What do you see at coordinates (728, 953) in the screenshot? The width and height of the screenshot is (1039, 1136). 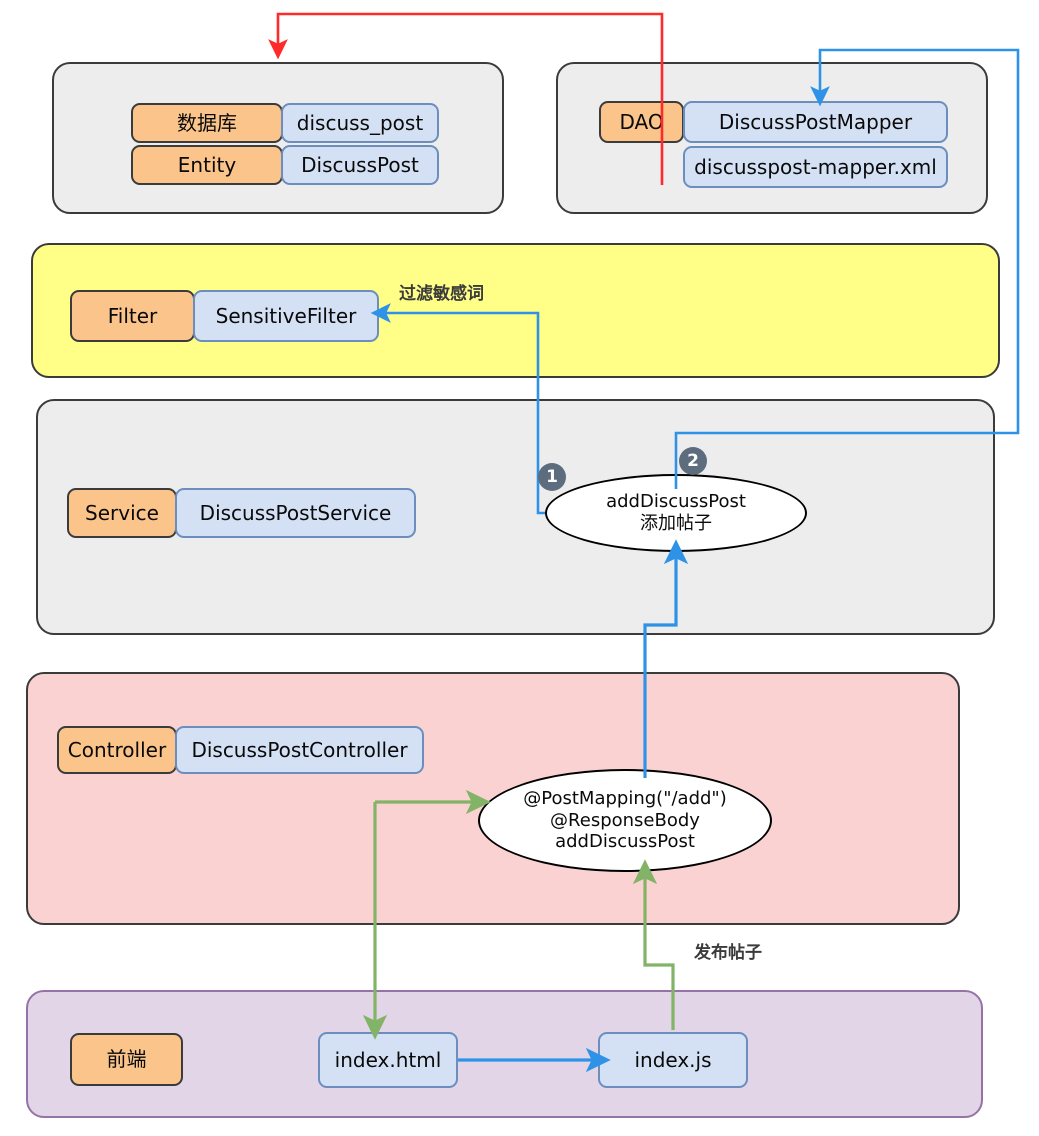 I see `edge-label-publish-post: 发布帖子` at bounding box center [728, 953].